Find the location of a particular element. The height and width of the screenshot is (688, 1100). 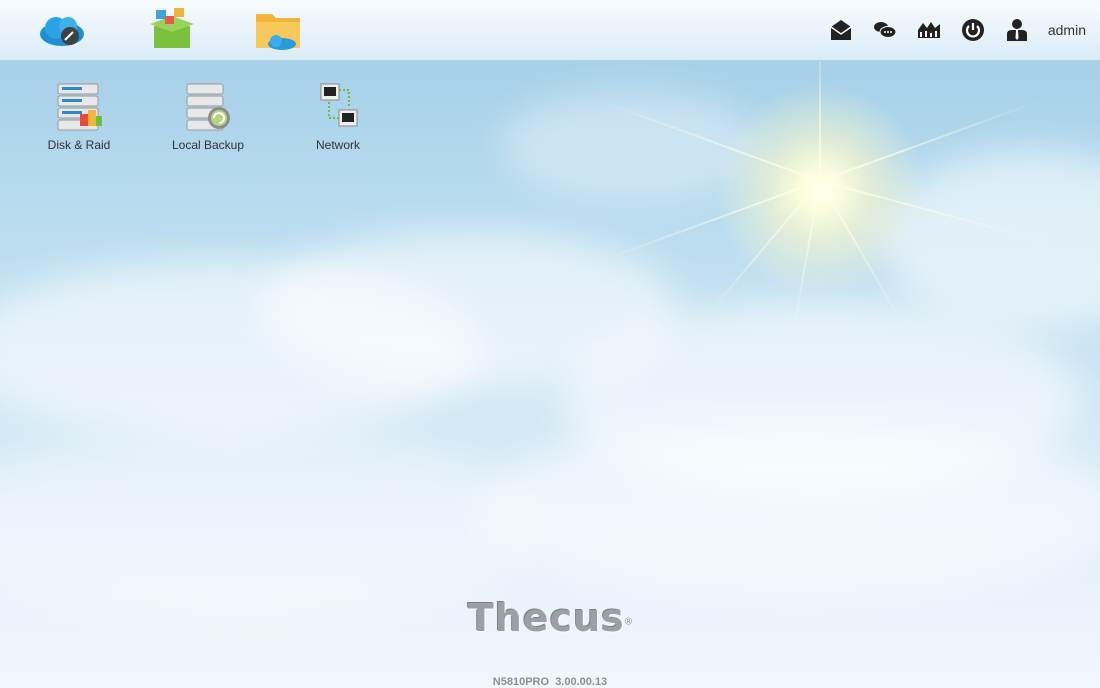

brand-logo: Thecus® is located at coordinates (550, 618).